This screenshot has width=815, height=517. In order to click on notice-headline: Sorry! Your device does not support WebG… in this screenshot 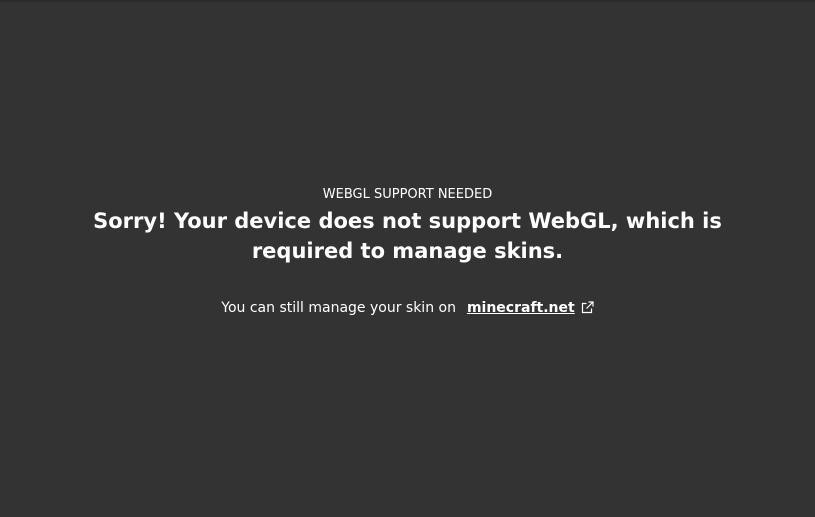, I will do `click(407, 236)`.